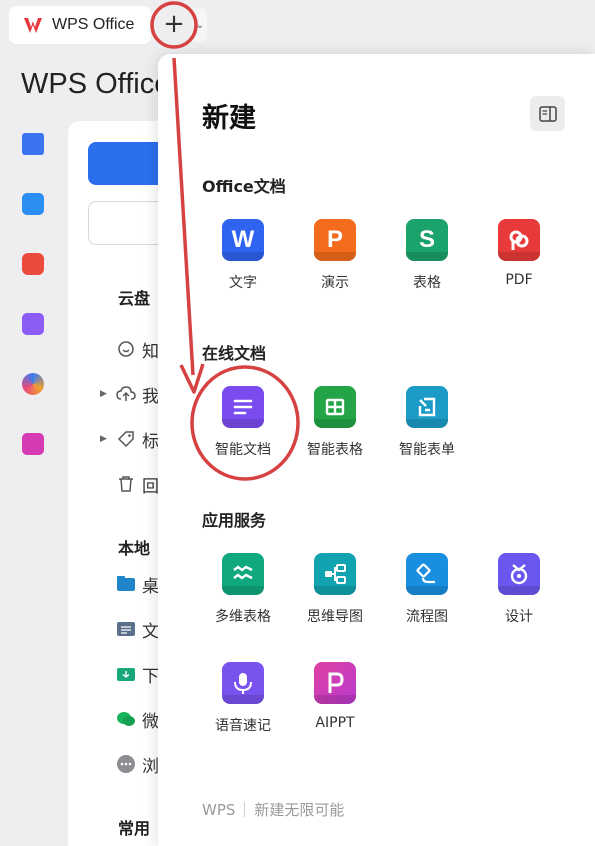 This screenshot has width=595, height=846. What do you see at coordinates (93, 24) in the screenshot?
I see `tab-title: WPS Office` at bounding box center [93, 24].